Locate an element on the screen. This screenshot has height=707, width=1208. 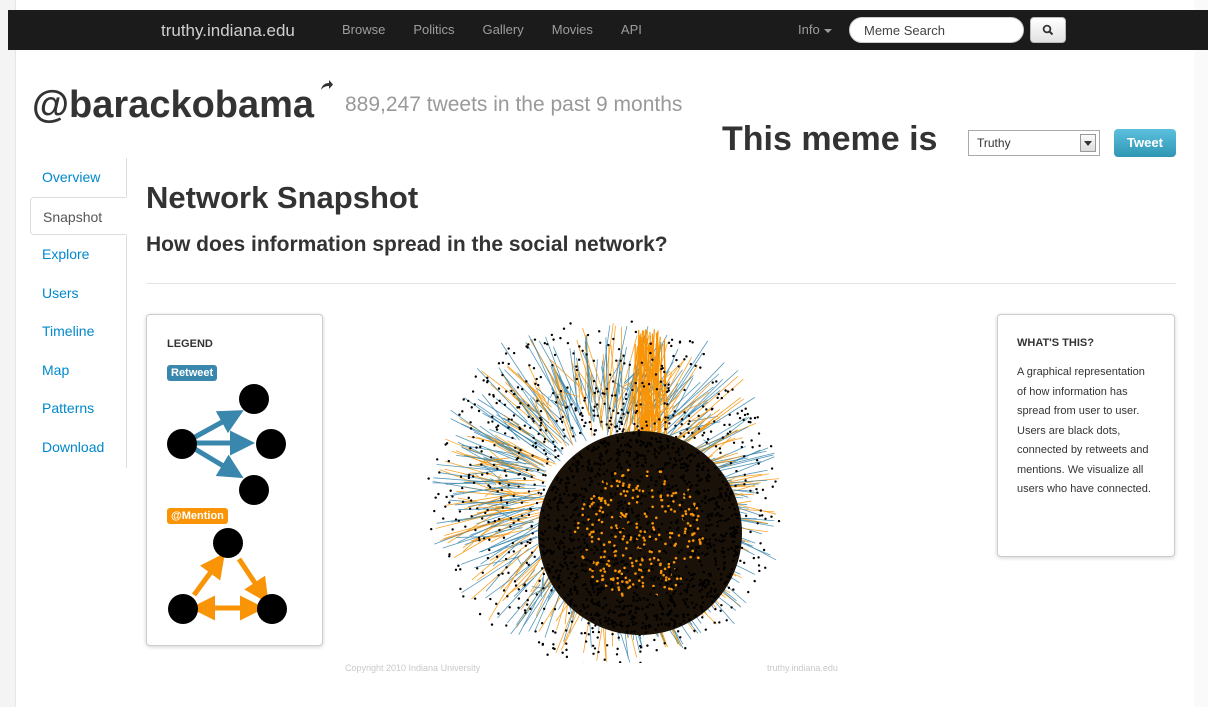
nav-gallery: Gallery is located at coordinates (503, 30).